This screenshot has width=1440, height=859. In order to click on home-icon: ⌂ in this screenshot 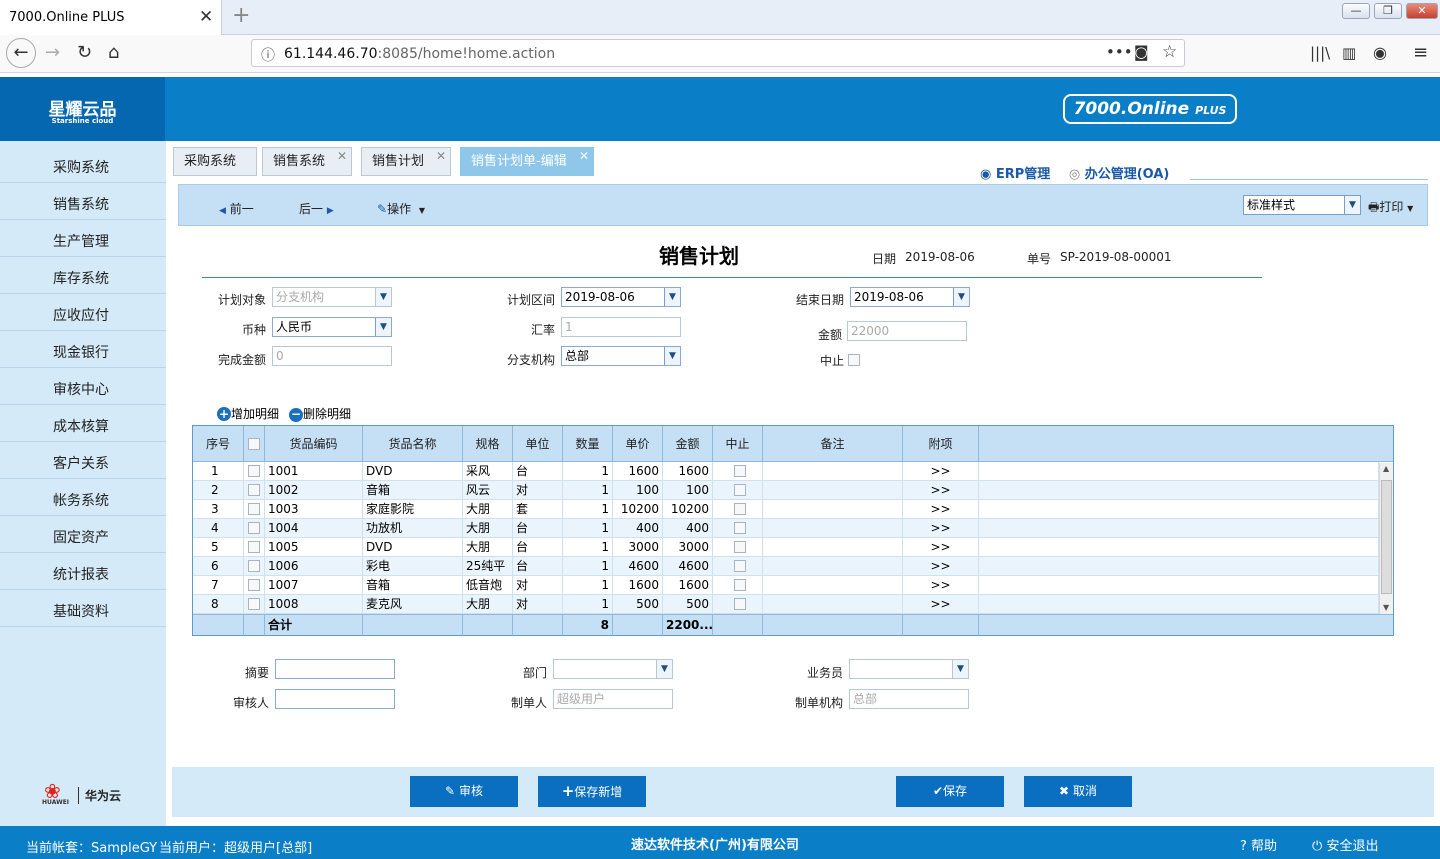, I will do `click(113, 52)`.